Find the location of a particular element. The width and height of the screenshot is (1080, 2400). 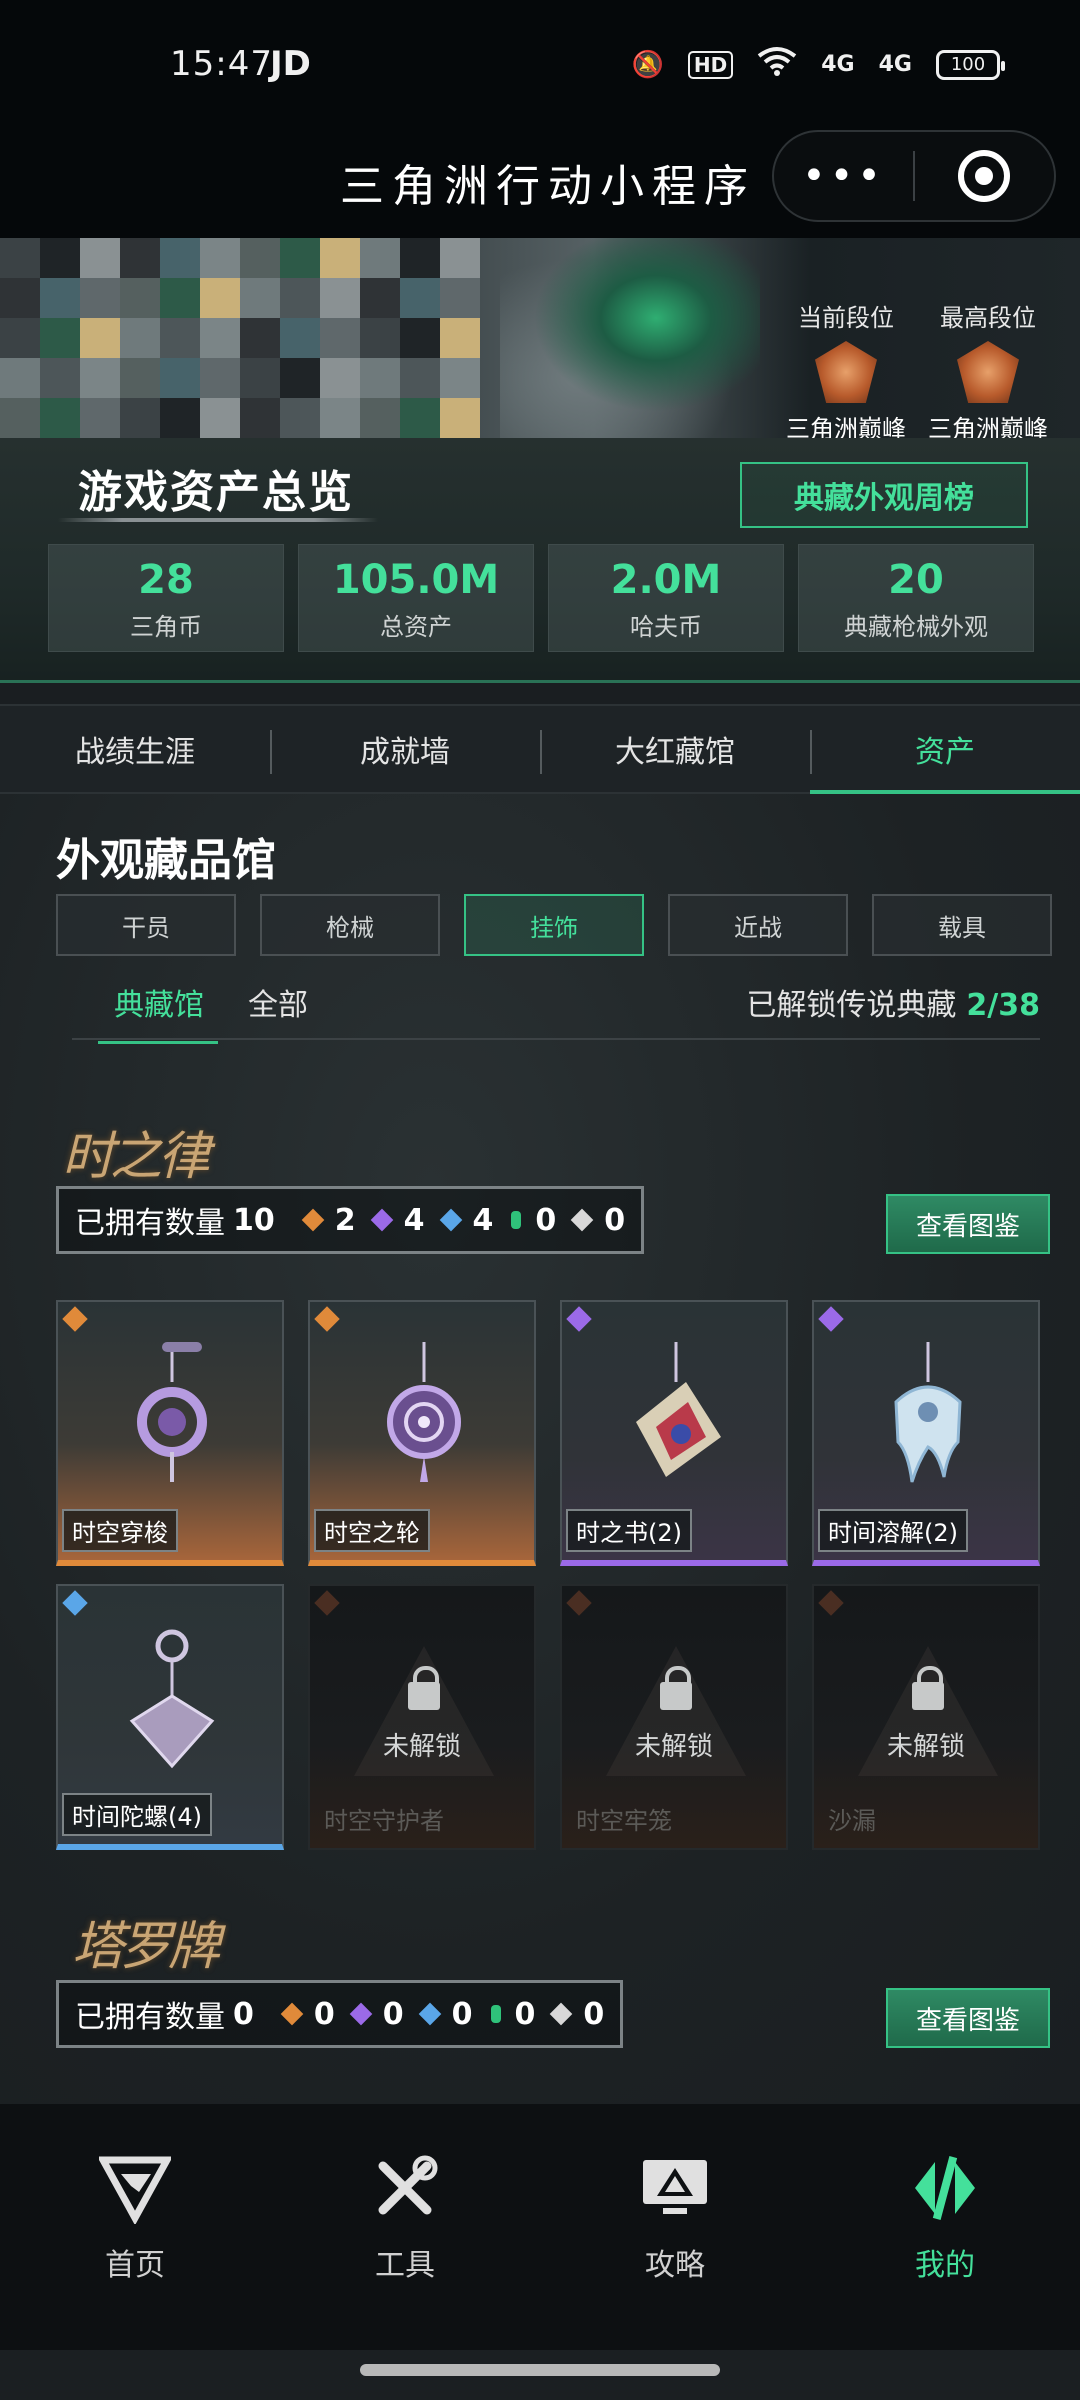

category-weapon: 枪械 is located at coordinates (350, 925).